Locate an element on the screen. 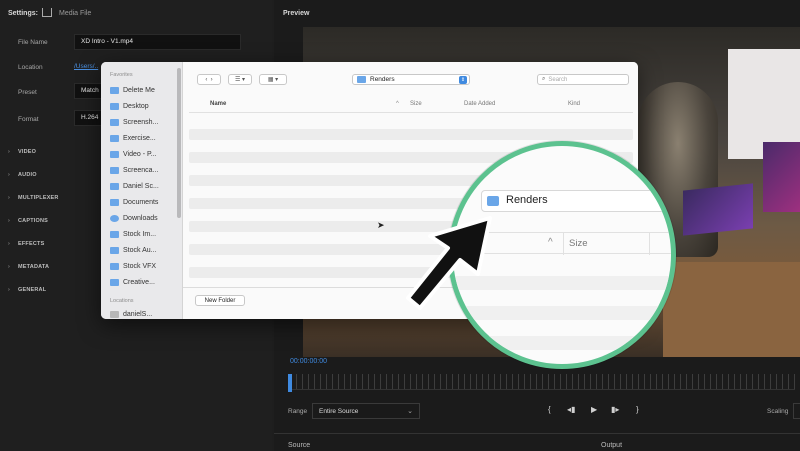  scaling-label: Scaling is located at coordinates (778, 411).